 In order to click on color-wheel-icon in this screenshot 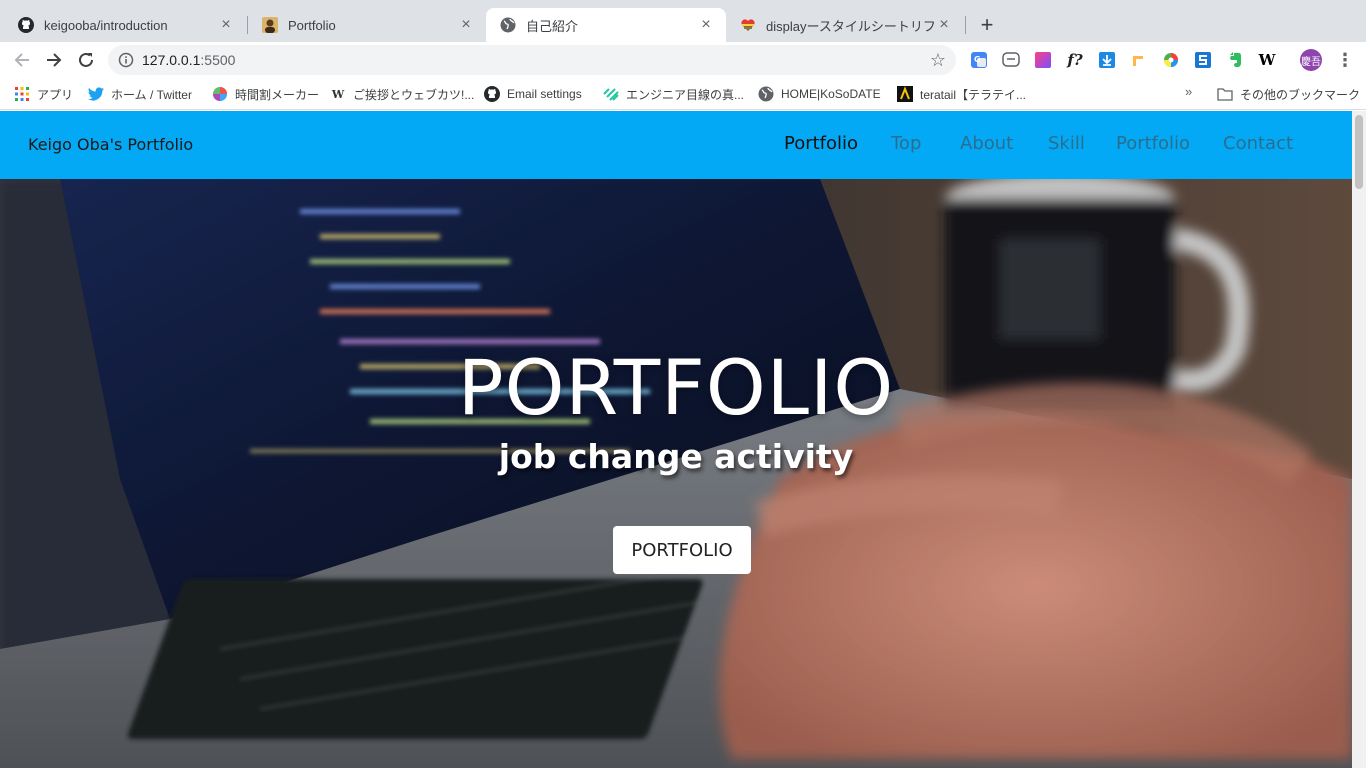, I will do `click(1171, 60)`.